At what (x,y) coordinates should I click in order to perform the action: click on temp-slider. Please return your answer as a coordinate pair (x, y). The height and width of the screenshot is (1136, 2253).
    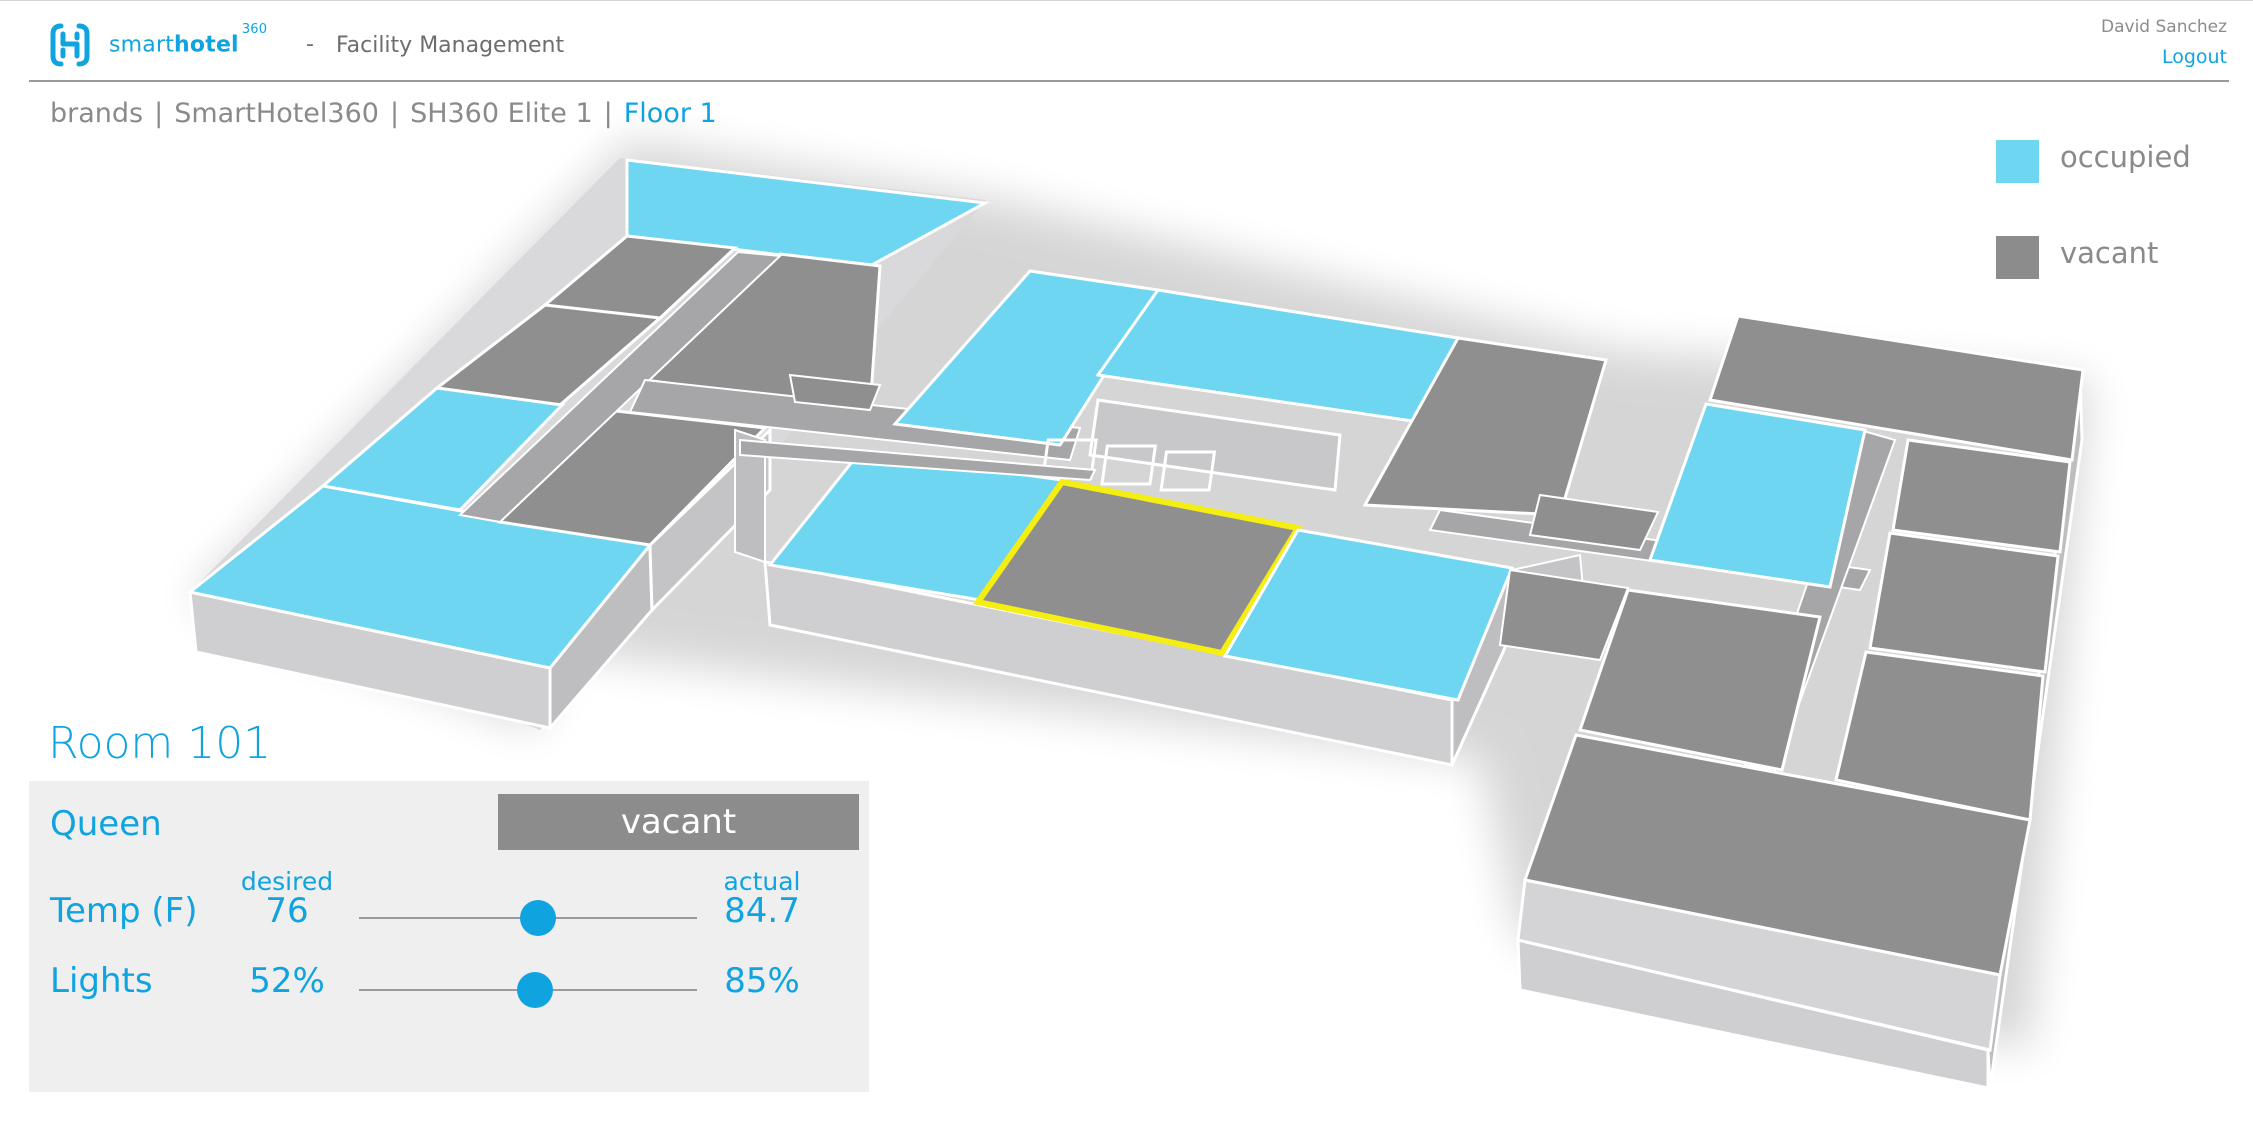
    Looking at the image, I should click on (528, 918).